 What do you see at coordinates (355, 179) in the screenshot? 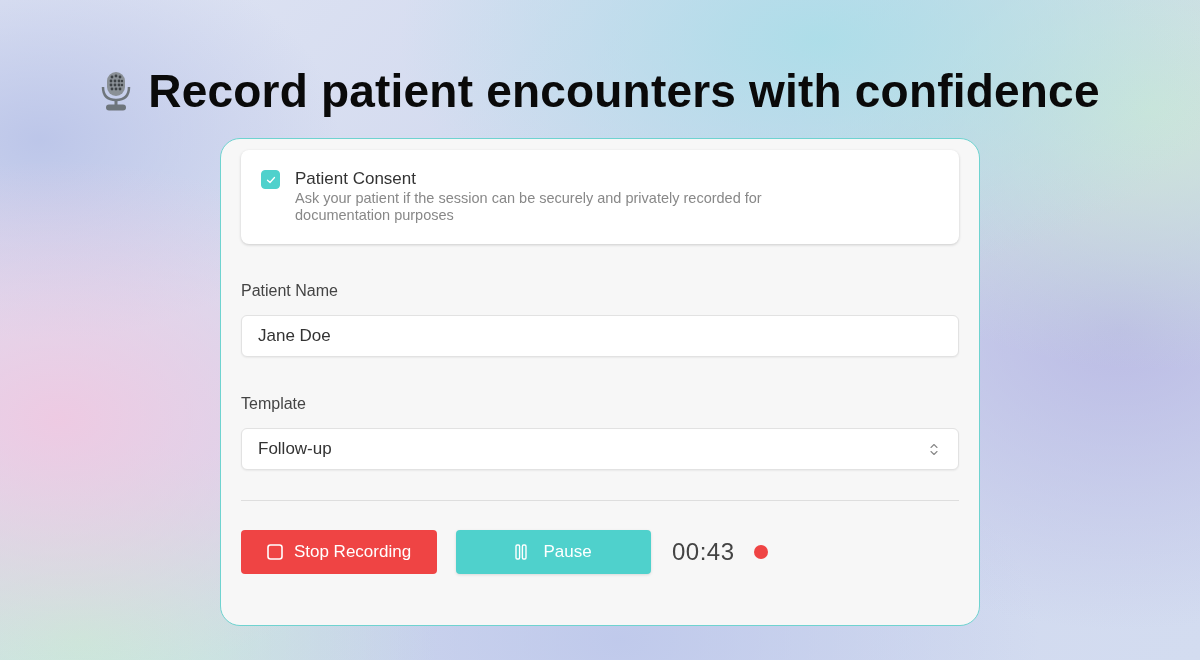
I see `consent-title: Patient Consent` at bounding box center [355, 179].